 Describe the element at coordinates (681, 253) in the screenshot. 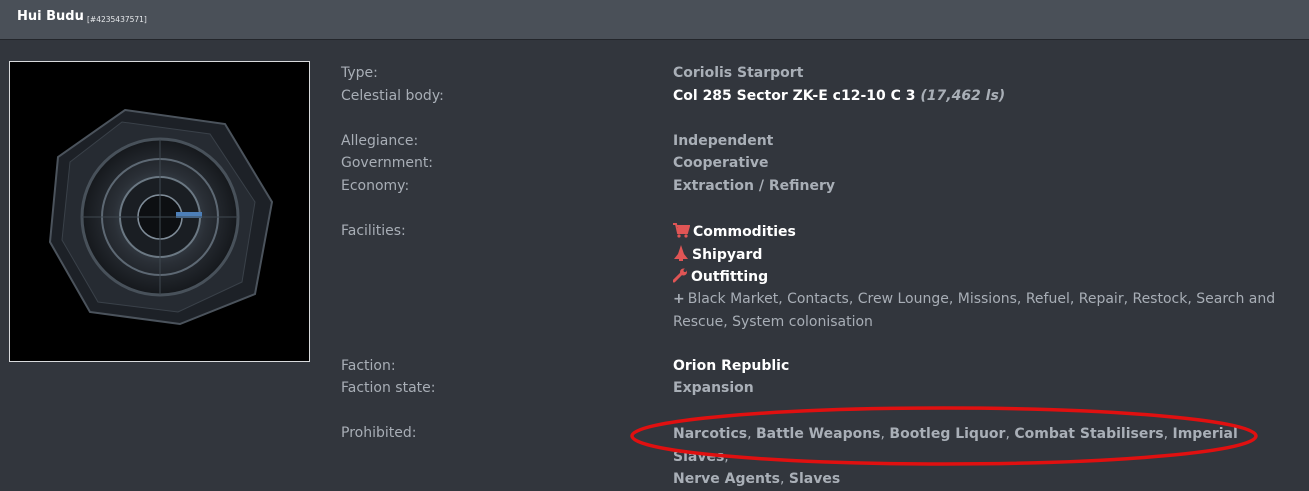

I see `ship-icon` at that location.